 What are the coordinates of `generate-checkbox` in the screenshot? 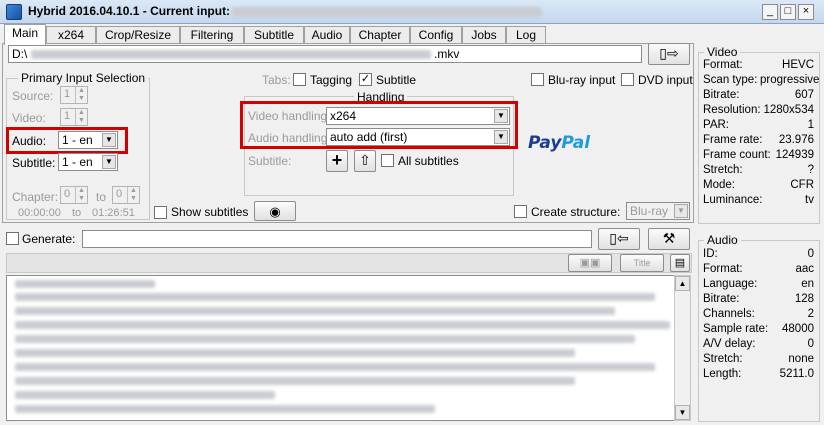 It's located at (12, 238).